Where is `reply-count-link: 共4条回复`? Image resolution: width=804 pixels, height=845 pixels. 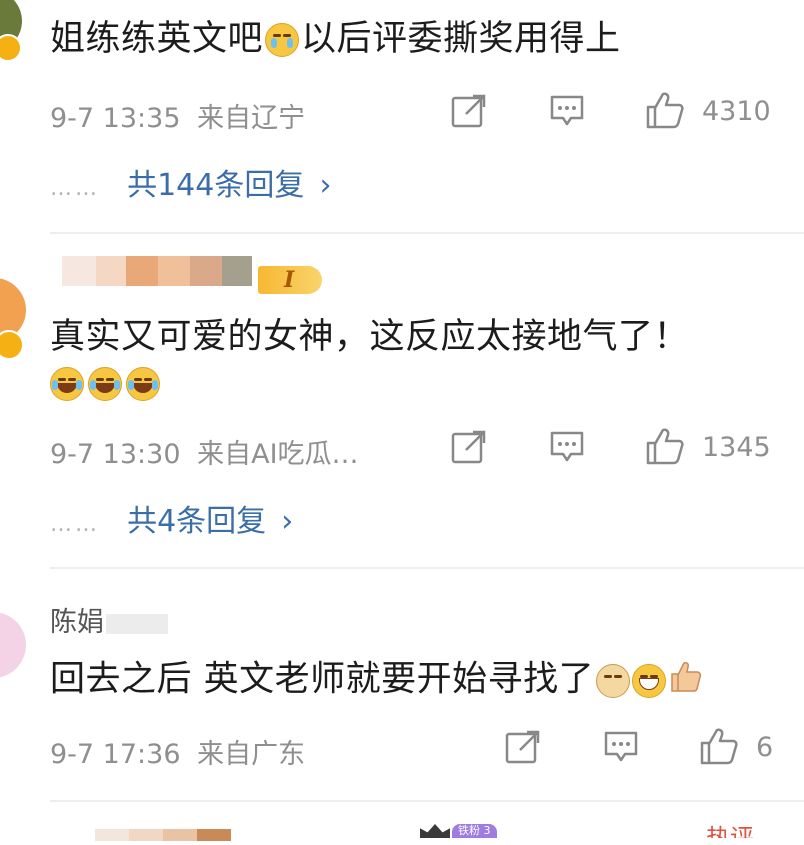 reply-count-link: 共4条回复 is located at coordinates (196, 521).